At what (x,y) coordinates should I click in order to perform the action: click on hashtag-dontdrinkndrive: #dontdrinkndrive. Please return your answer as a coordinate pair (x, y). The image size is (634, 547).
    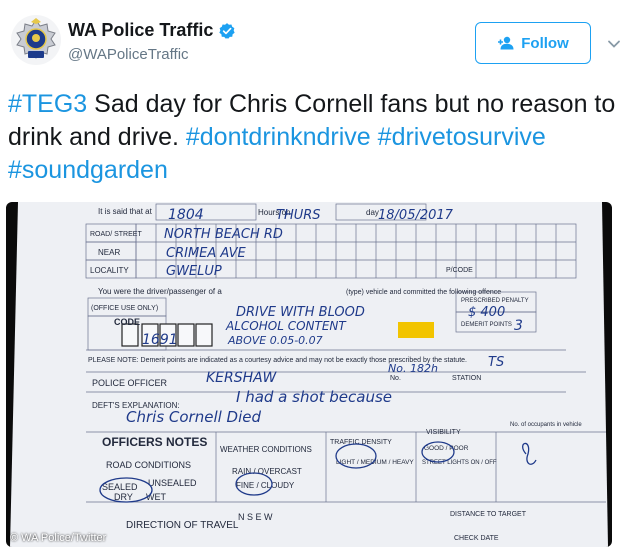
    Looking at the image, I should click on (278, 137).